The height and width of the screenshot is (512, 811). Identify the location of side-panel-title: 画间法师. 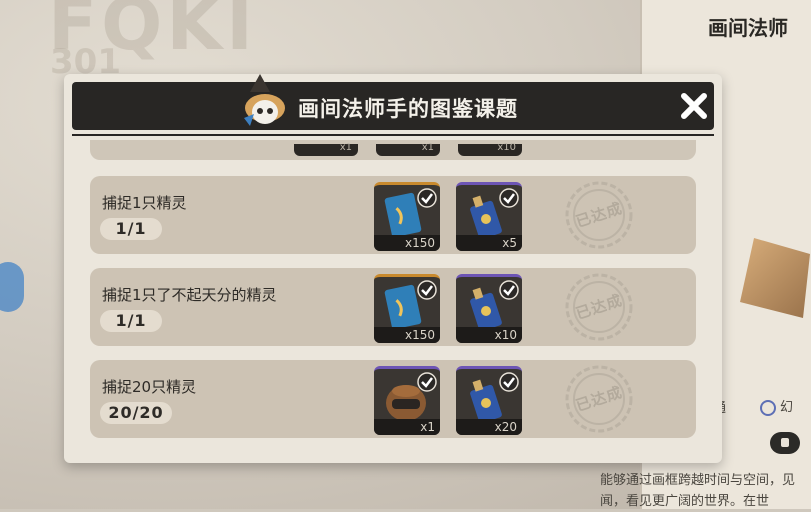
(748, 28).